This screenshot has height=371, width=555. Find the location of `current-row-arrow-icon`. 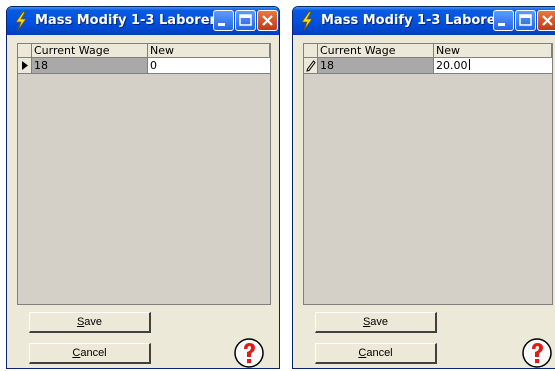

current-row-arrow-icon is located at coordinates (25, 65).